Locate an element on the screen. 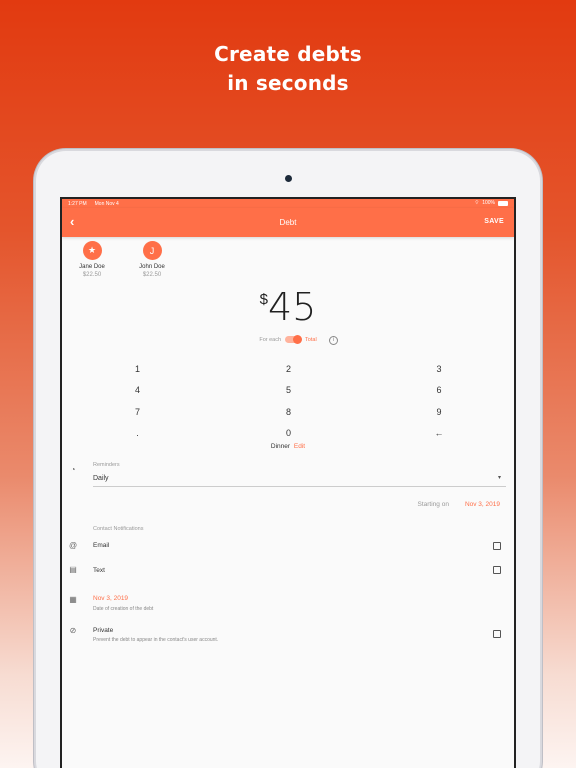  back-icon: ‹ is located at coordinates (72, 221).